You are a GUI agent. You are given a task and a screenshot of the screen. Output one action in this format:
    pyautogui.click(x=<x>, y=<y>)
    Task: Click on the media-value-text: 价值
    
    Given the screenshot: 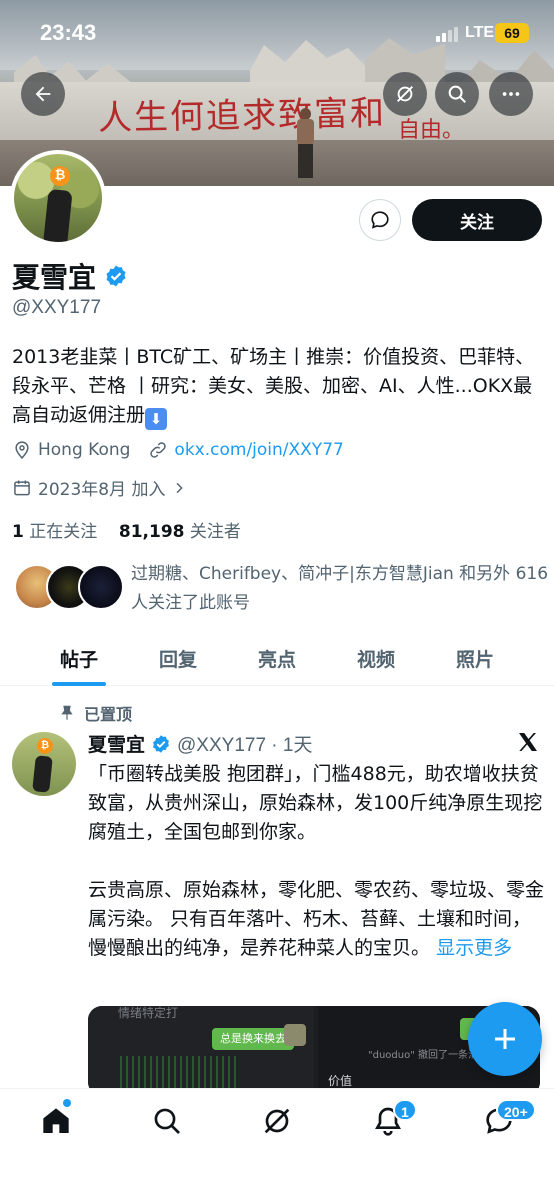 What is the action you would take?
    pyautogui.click(x=340, y=1081)
    